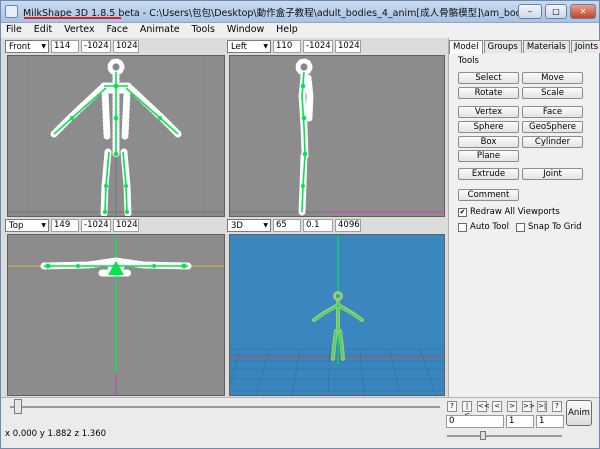  I want to click on cylinder-button: Cylinder, so click(552, 142).